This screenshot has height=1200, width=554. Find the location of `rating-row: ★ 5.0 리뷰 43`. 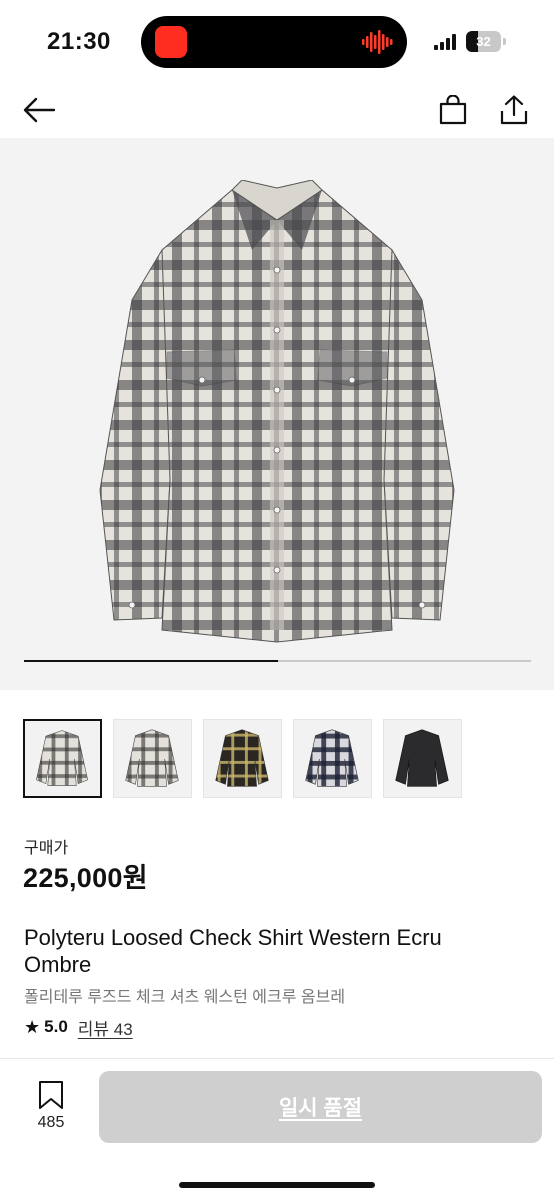

rating-row: ★ 5.0 리뷰 43 is located at coordinates (78, 1027).